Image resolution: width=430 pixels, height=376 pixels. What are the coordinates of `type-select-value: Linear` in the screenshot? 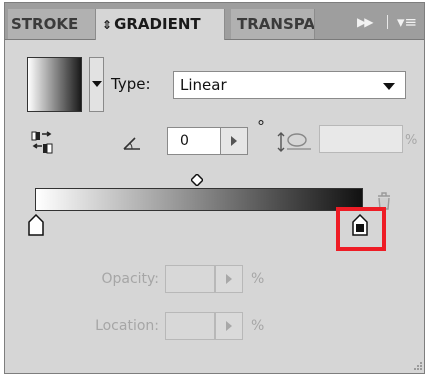 It's located at (203, 85).